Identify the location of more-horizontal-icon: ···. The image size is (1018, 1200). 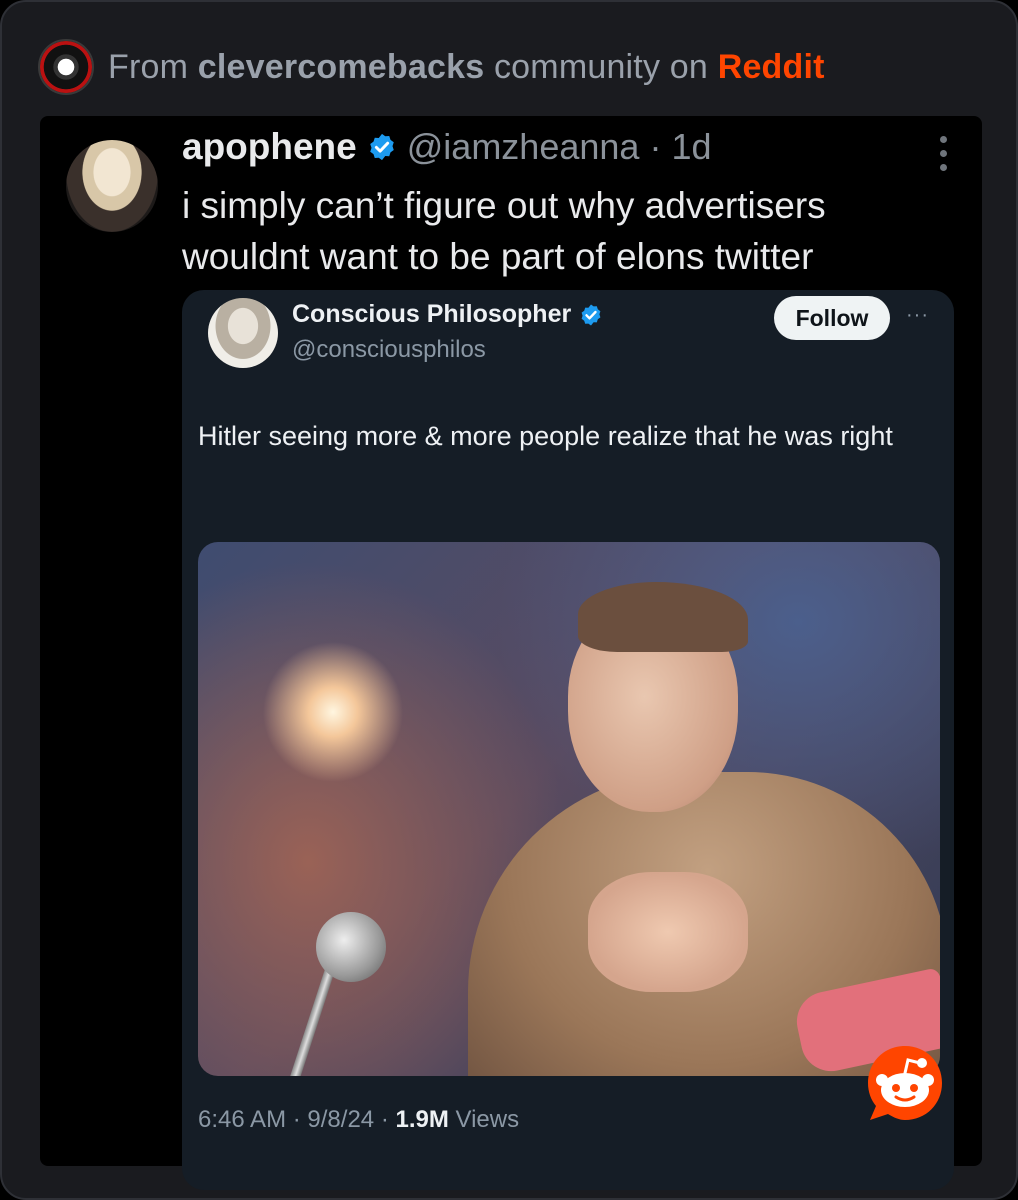
(917, 315).